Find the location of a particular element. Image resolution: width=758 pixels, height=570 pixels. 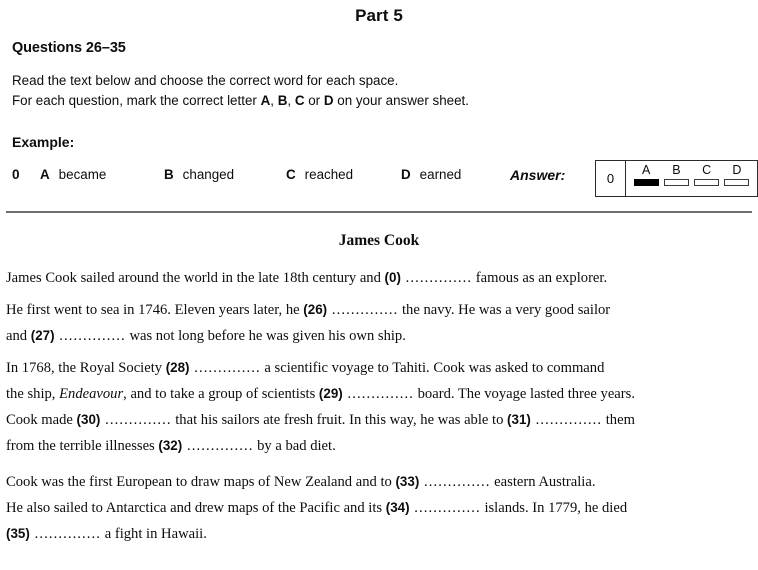

letter-d: D is located at coordinates (328, 100).